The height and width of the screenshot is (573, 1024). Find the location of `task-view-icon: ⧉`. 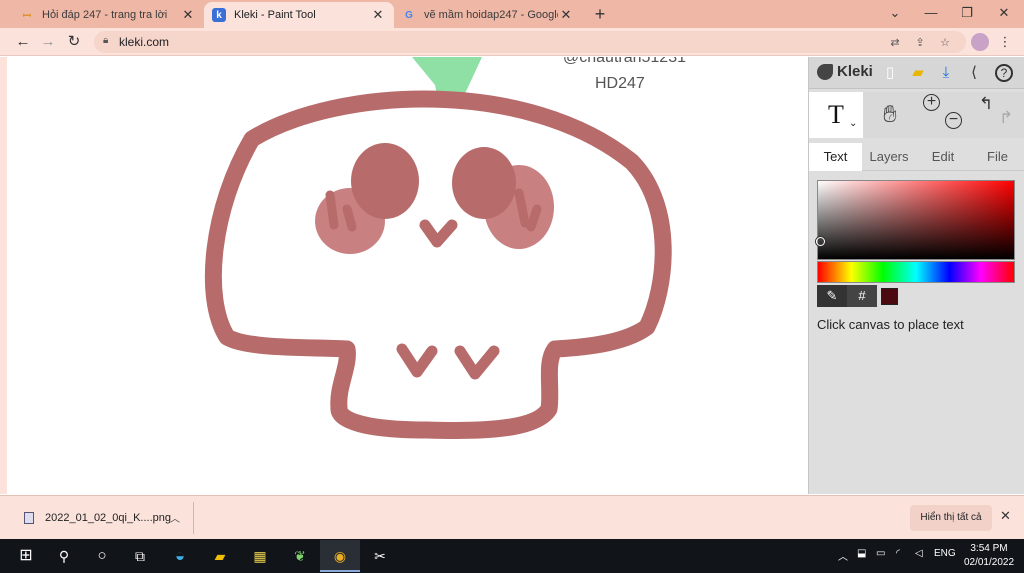

task-view-icon: ⧉ is located at coordinates (140, 556).